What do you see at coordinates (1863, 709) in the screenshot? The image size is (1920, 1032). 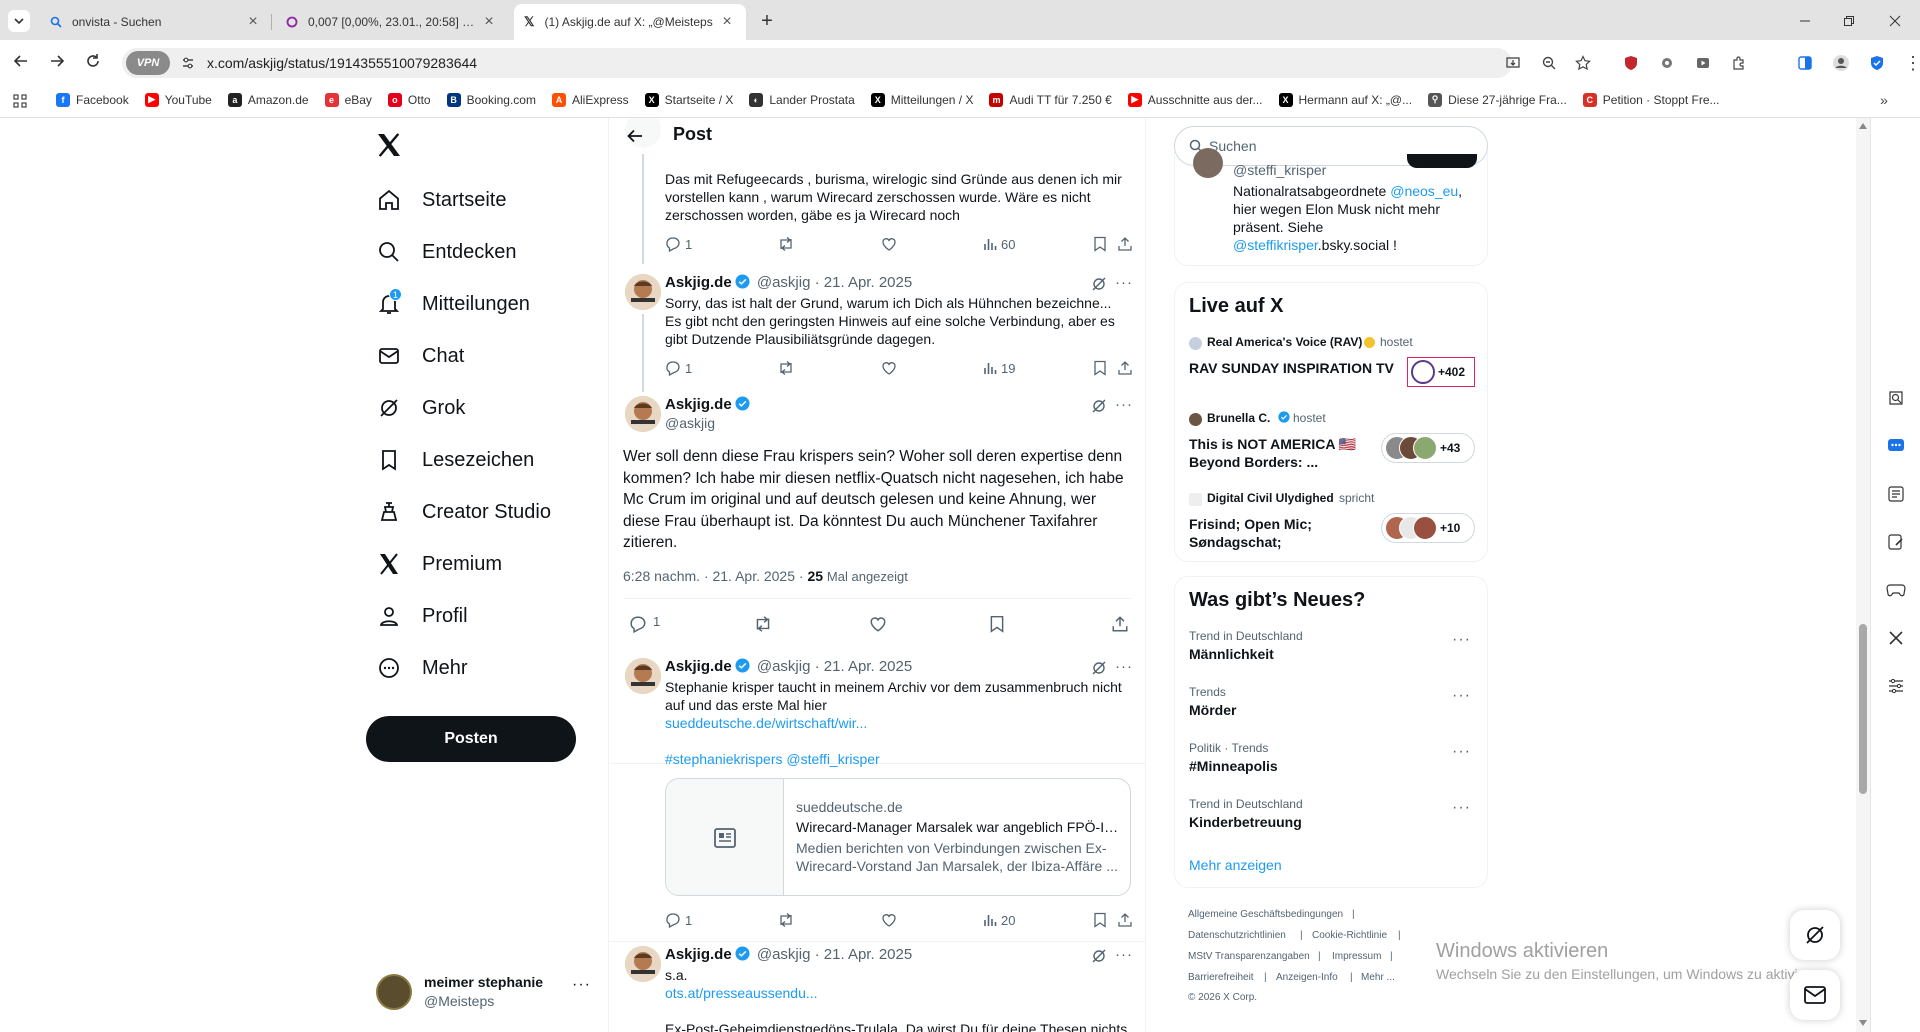 I see `scrollbar-thumb` at bounding box center [1863, 709].